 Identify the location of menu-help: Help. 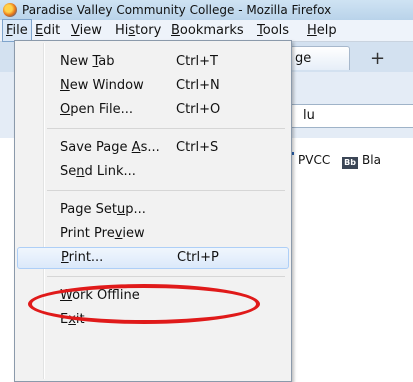
(322, 30).